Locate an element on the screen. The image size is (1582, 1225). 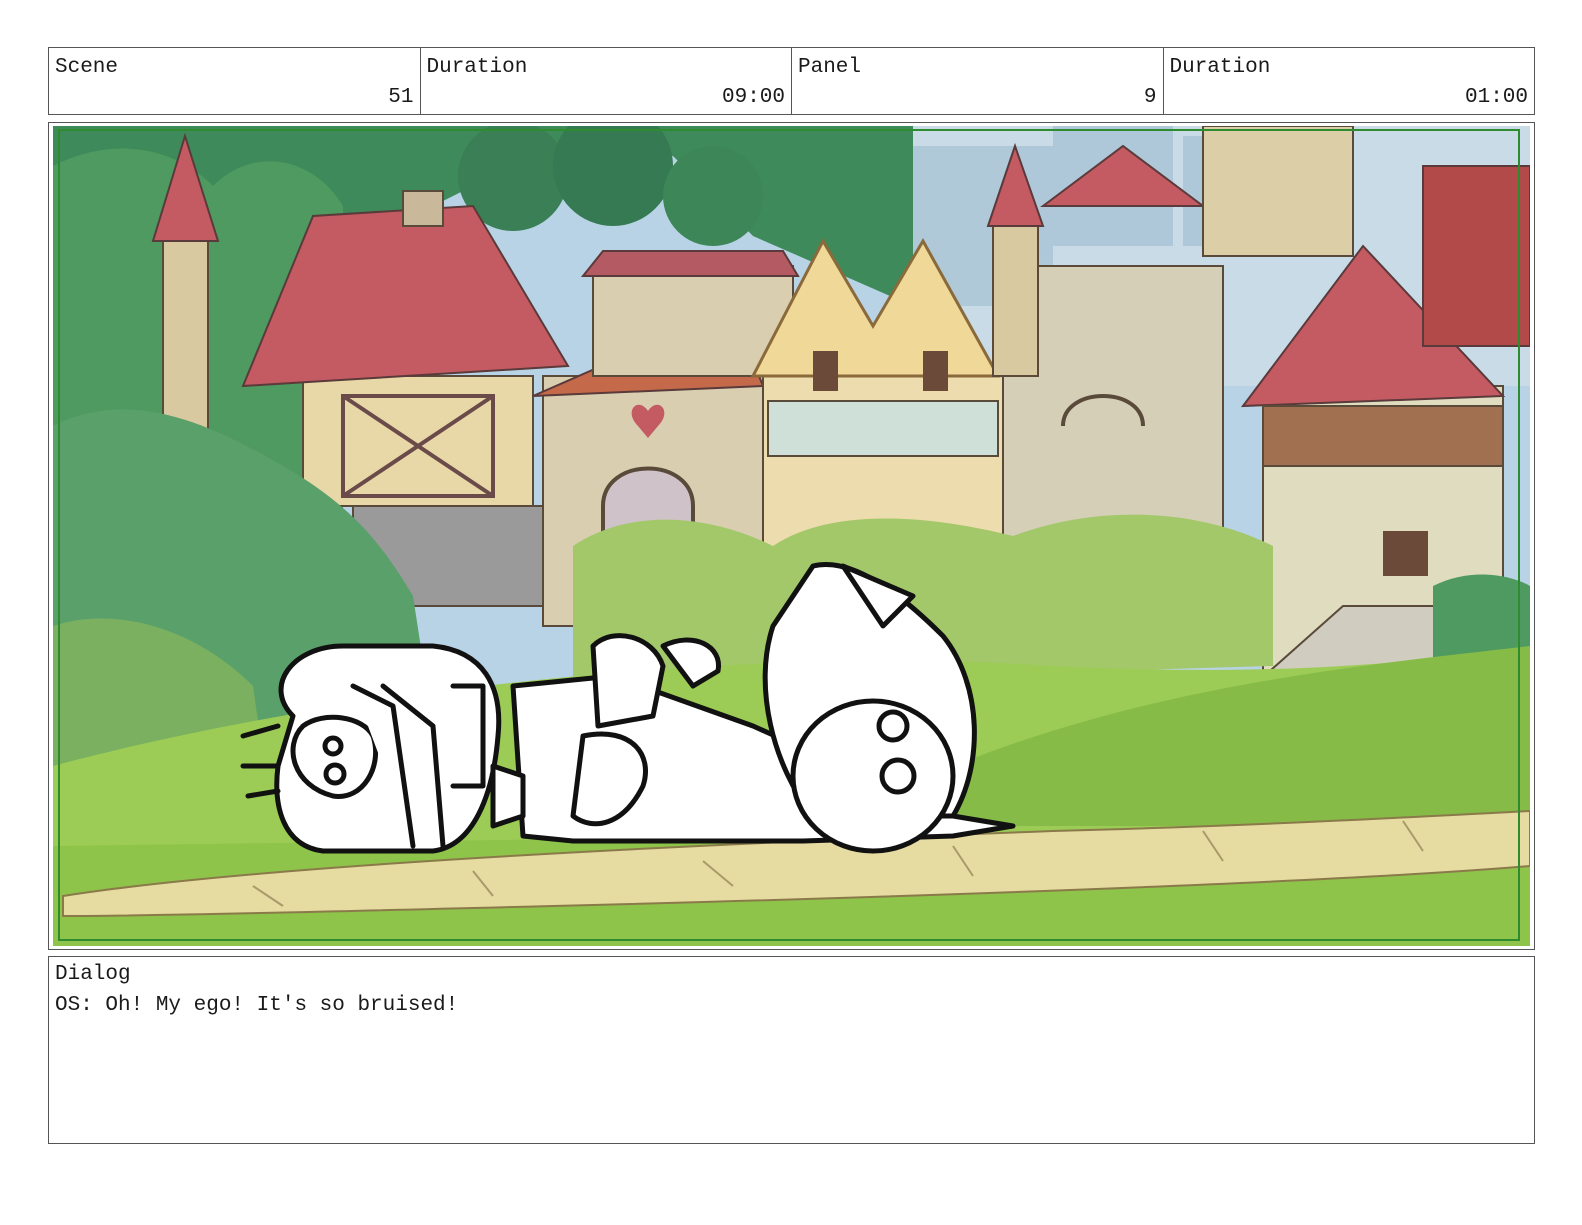
dialog-text: OS: Oh! My ego! It's so bruised! is located at coordinates (257, 1005).